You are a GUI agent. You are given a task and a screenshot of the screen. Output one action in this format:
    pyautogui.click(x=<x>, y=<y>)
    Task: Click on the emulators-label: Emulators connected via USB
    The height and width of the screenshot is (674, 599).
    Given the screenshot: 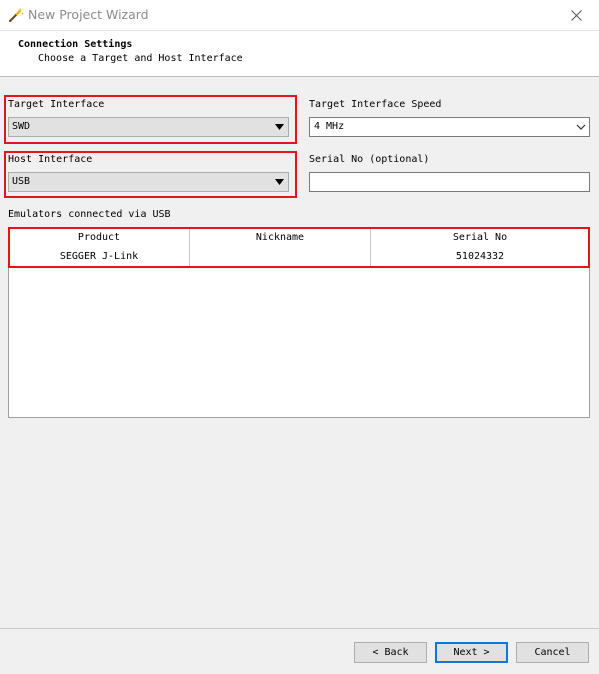 What is the action you would take?
    pyautogui.click(x=89, y=214)
    